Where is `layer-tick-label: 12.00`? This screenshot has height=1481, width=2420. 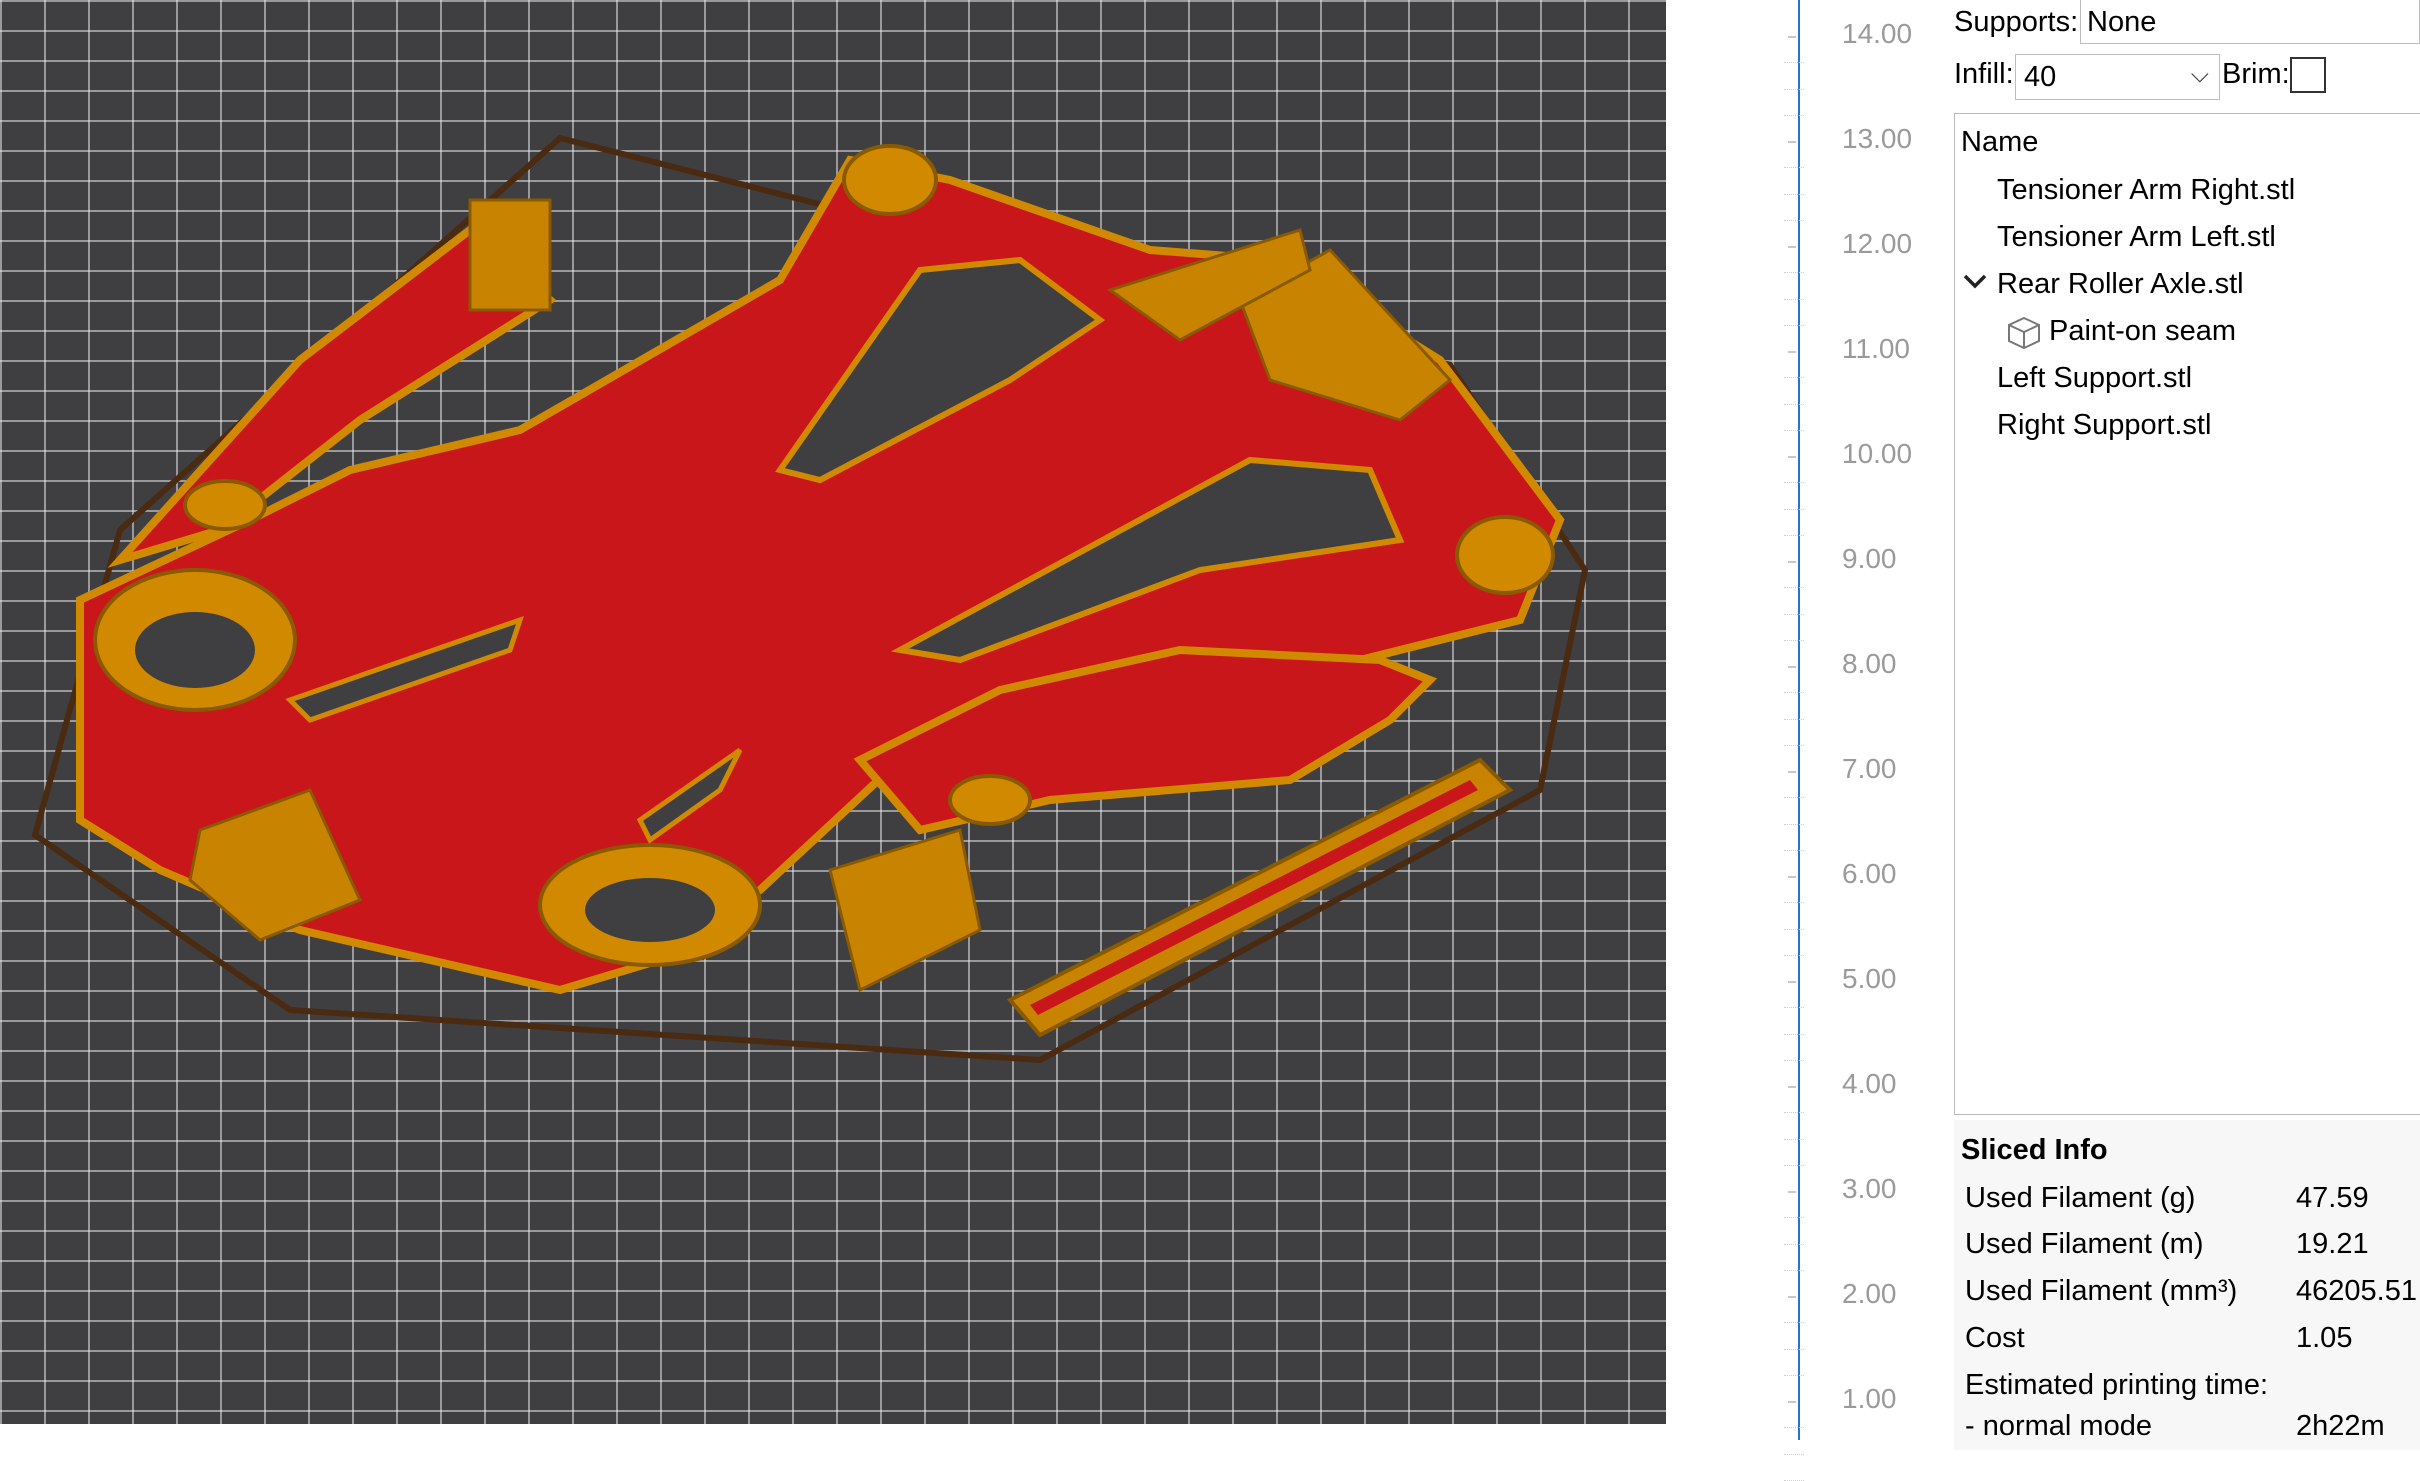
layer-tick-label: 12.00 is located at coordinates (1877, 243).